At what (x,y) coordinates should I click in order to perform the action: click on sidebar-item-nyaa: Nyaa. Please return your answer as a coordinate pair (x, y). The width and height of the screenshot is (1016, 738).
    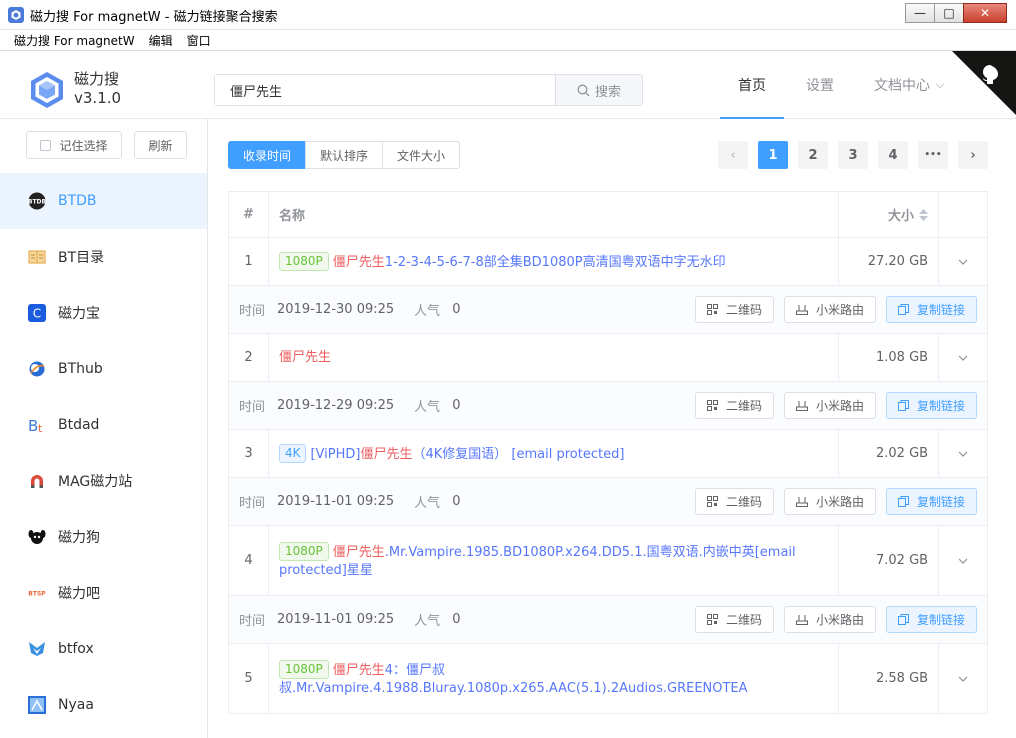
    Looking at the image, I should click on (103, 705).